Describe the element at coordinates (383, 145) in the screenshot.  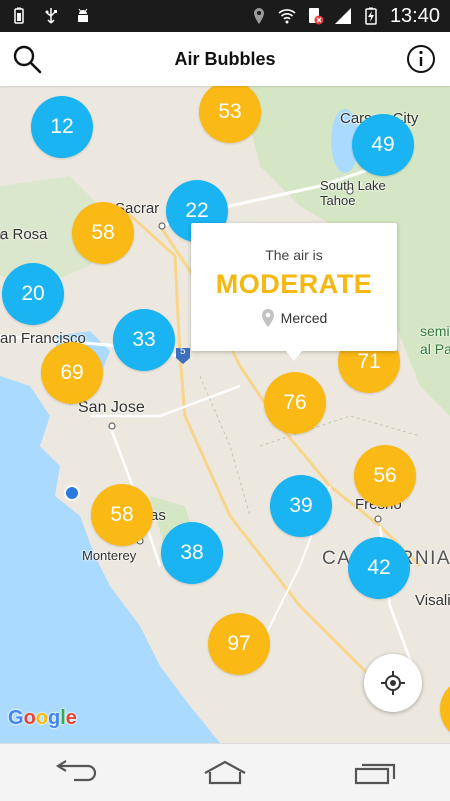
I see `aqi-bubble: 49` at that location.